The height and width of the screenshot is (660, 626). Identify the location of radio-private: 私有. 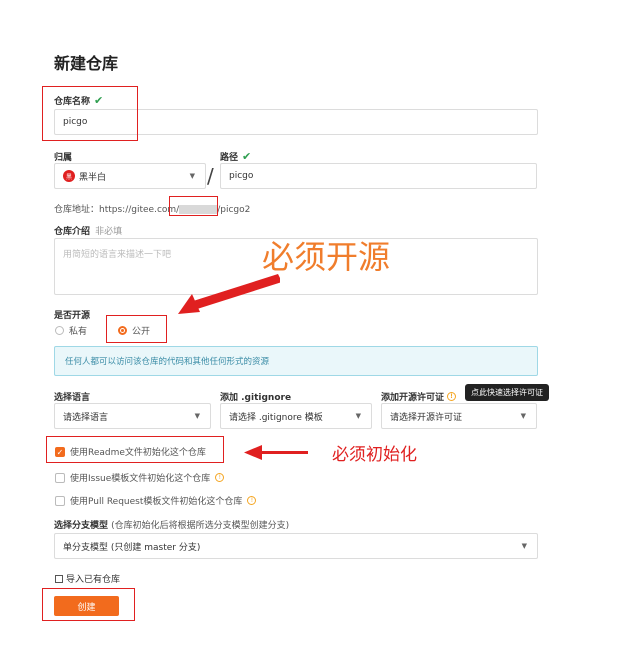
(71, 330).